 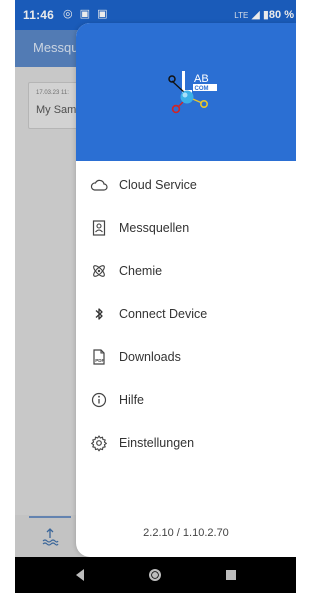 What do you see at coordinates (202, 89) in the screenshot?
I see `svg-text: COM` at bounding box center [202, 89].